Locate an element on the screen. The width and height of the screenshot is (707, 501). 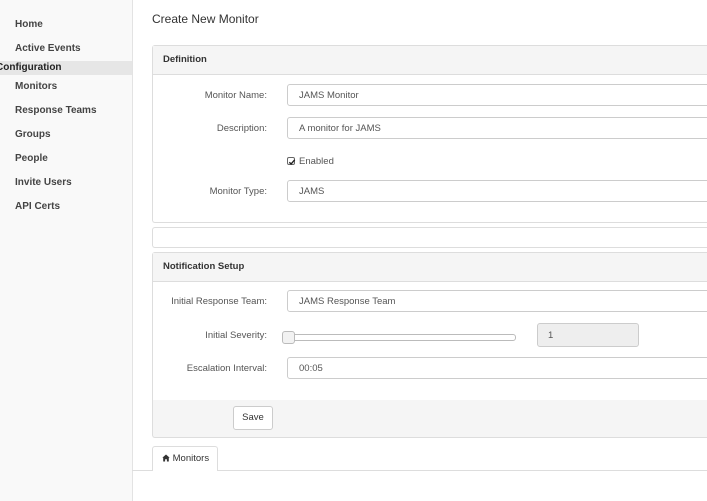
sidebar-section-configuration: Configuration is located at coordinates (66, 68).